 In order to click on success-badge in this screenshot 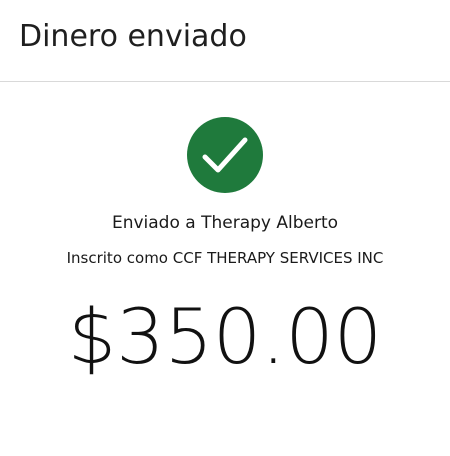, I will do `click(225, 155)`.